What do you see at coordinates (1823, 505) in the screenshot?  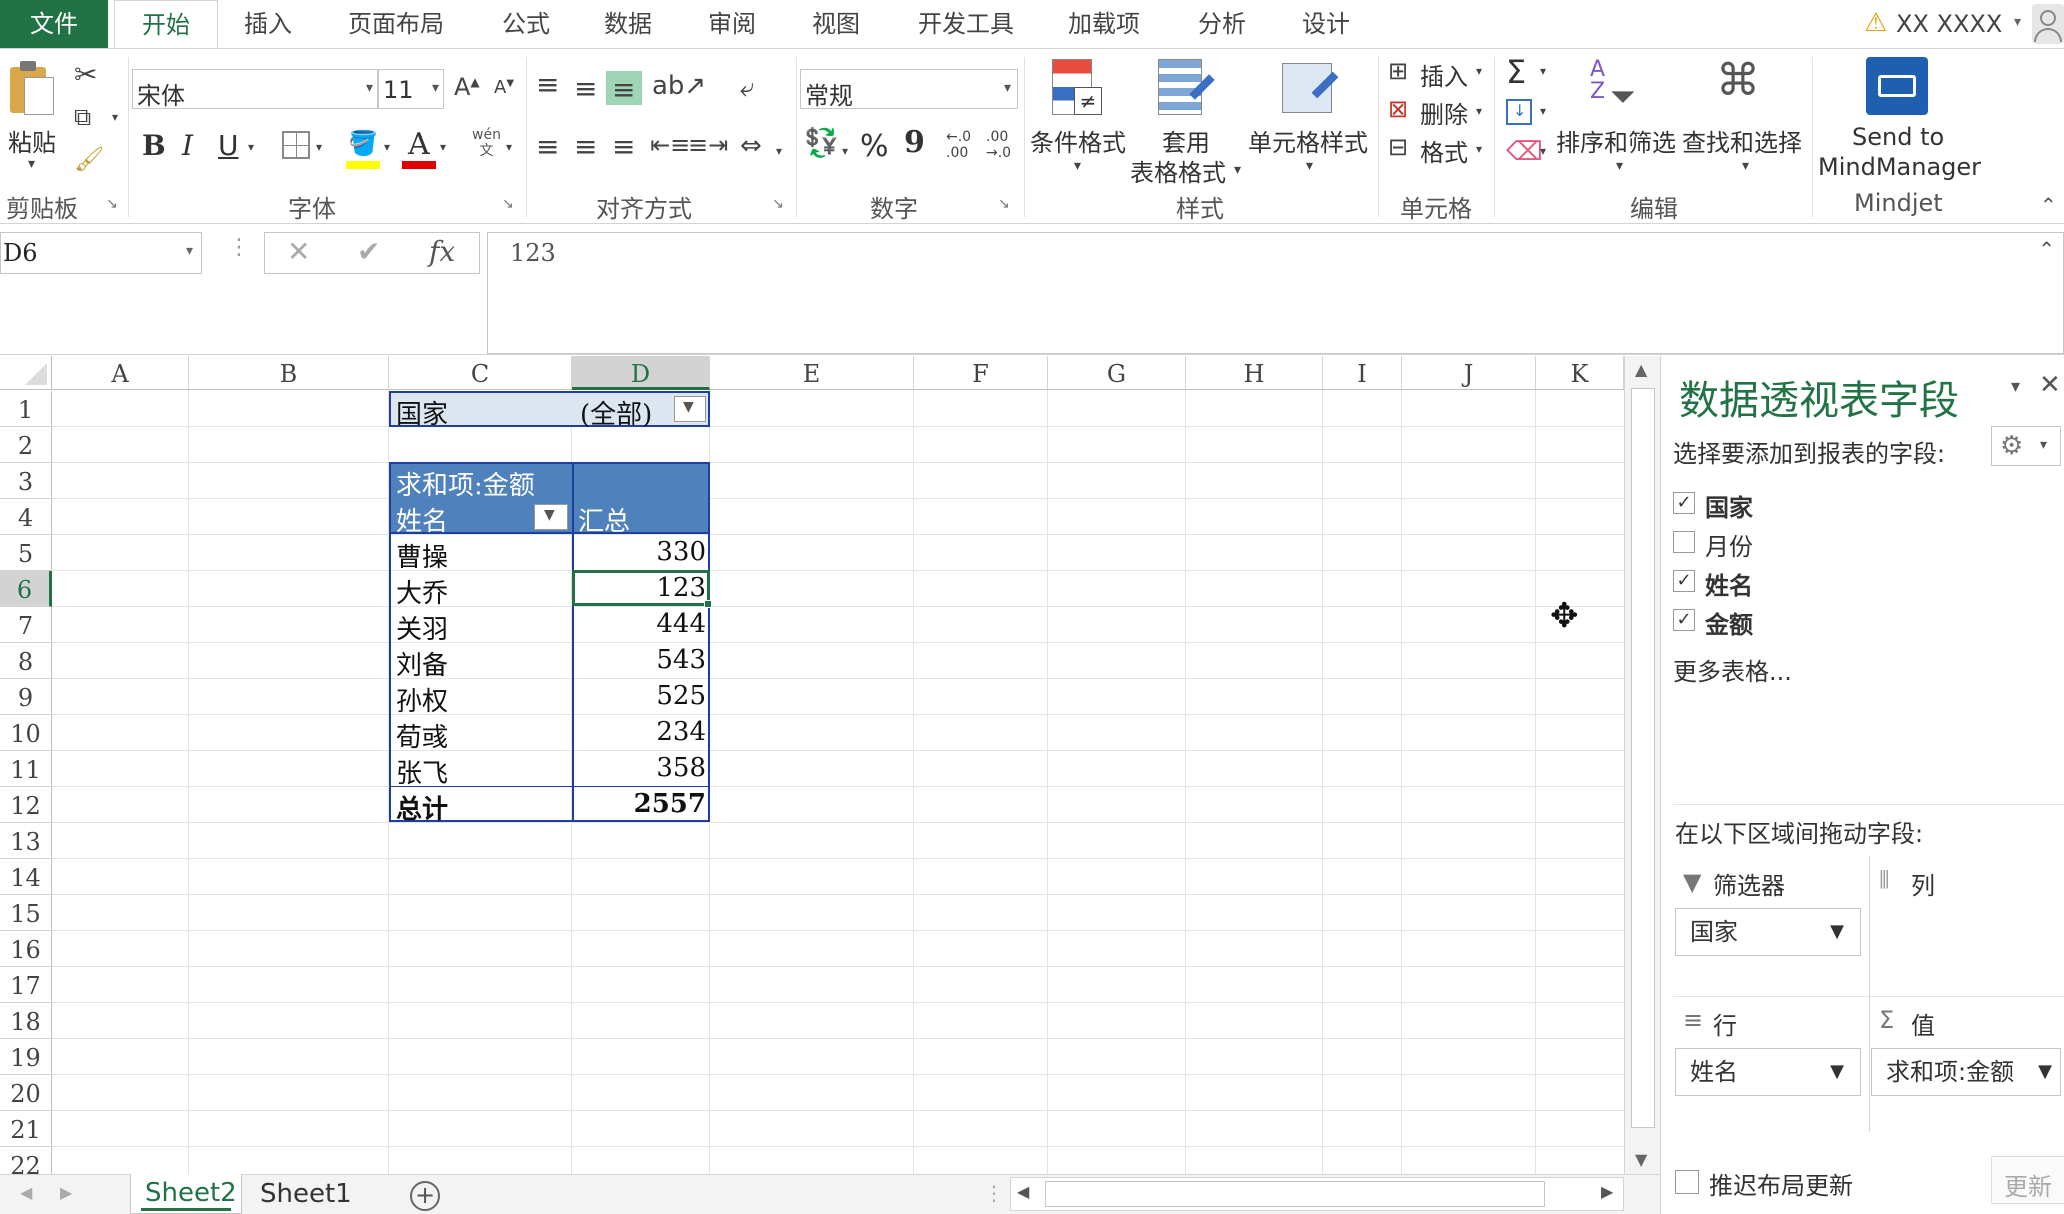 I see `field-item: ✓ 国家` at bounding box center [1823, 505].